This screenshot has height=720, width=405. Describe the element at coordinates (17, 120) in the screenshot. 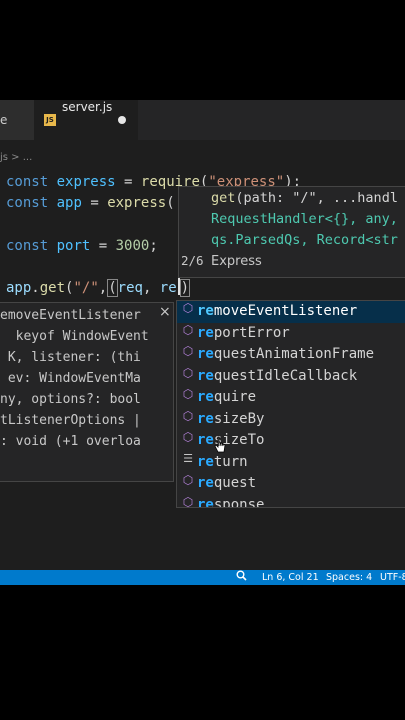

I see `tab-other: e` at that location.